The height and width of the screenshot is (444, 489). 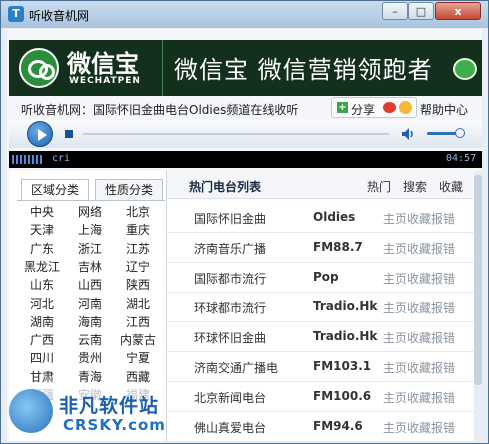 I want to click on minimize-button: –, so click(x=395, y=11).